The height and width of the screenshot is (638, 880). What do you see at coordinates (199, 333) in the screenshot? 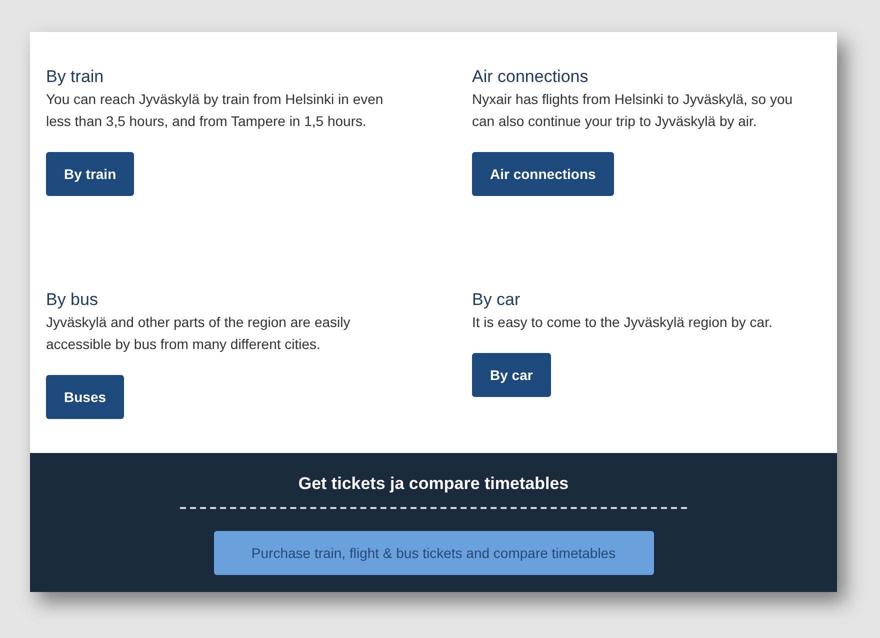
I see `section-text: Jyväskylä and other parts of the region are easily accessible by bus from many different cities.` at bounding box center [199, 333].